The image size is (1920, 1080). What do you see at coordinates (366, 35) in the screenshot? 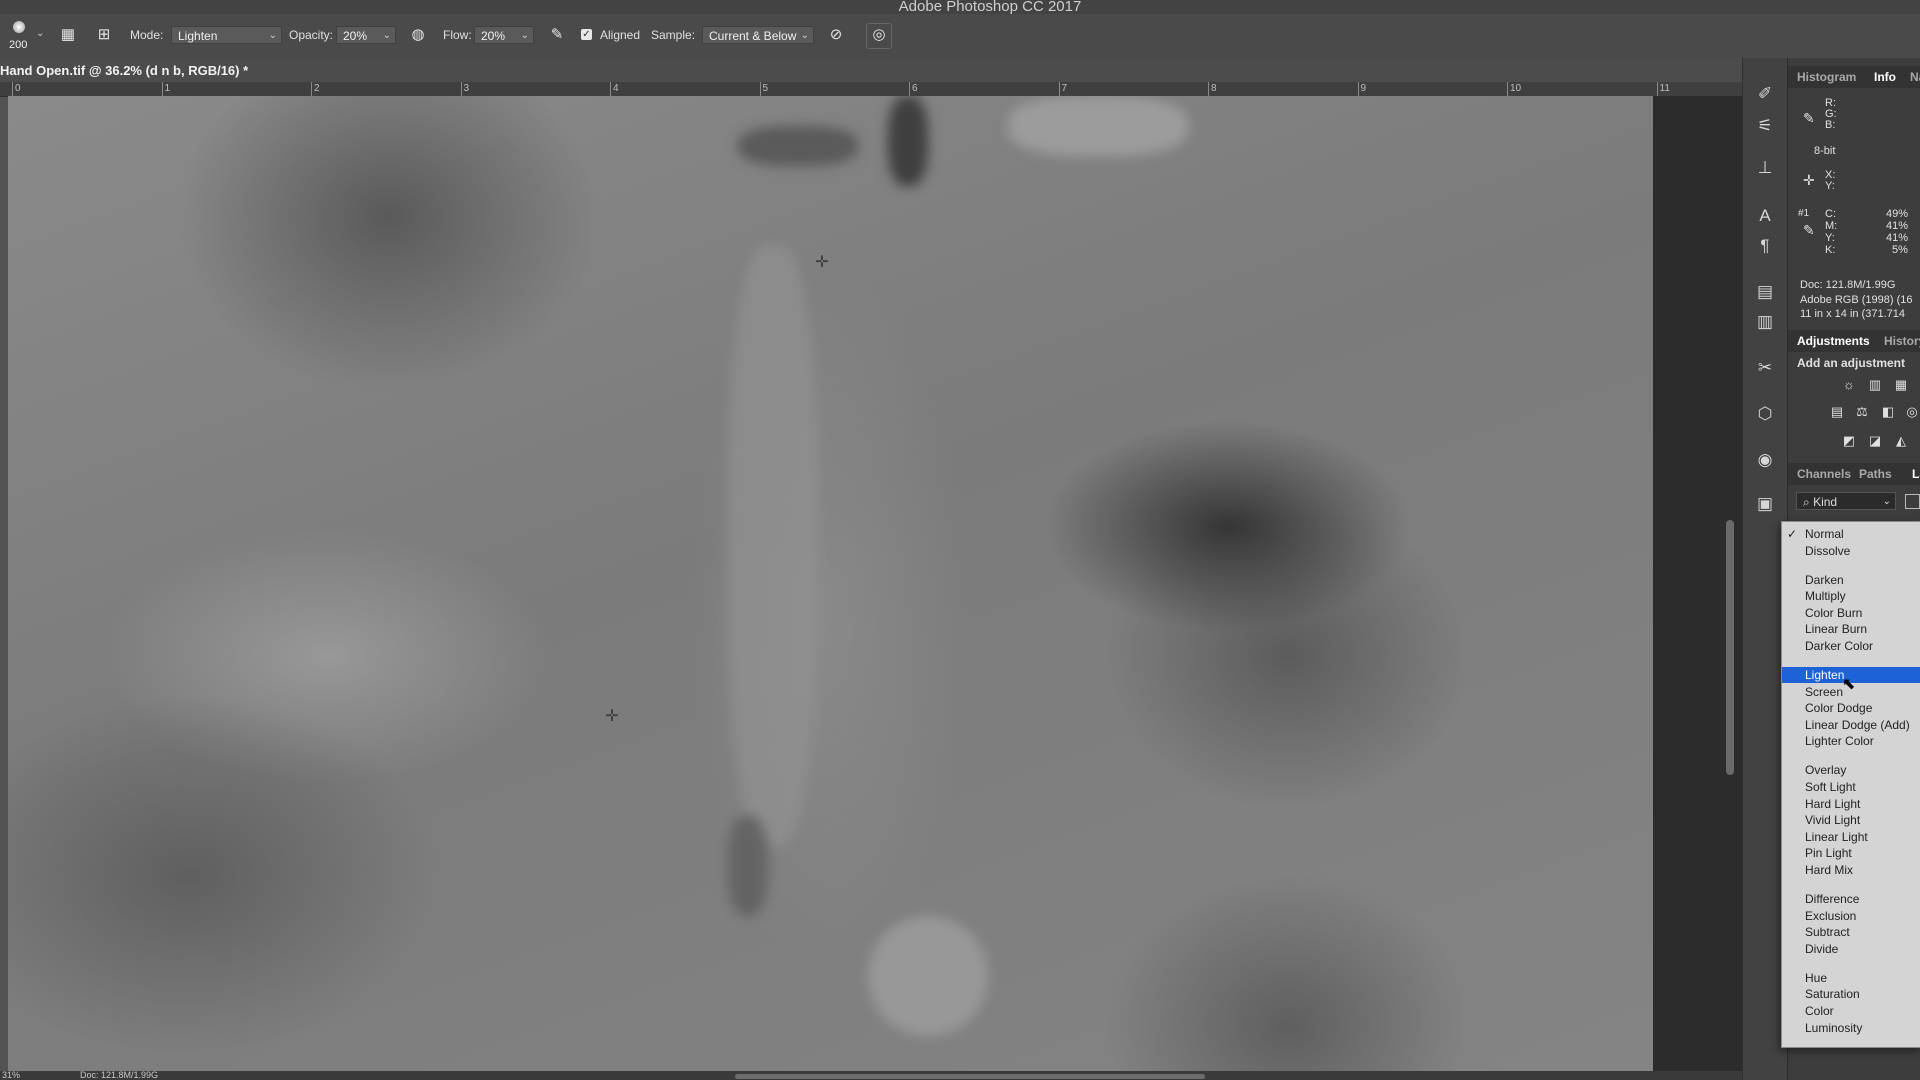
I see `opacity-input: 20% ⌄` at bounding box center [366, 35].